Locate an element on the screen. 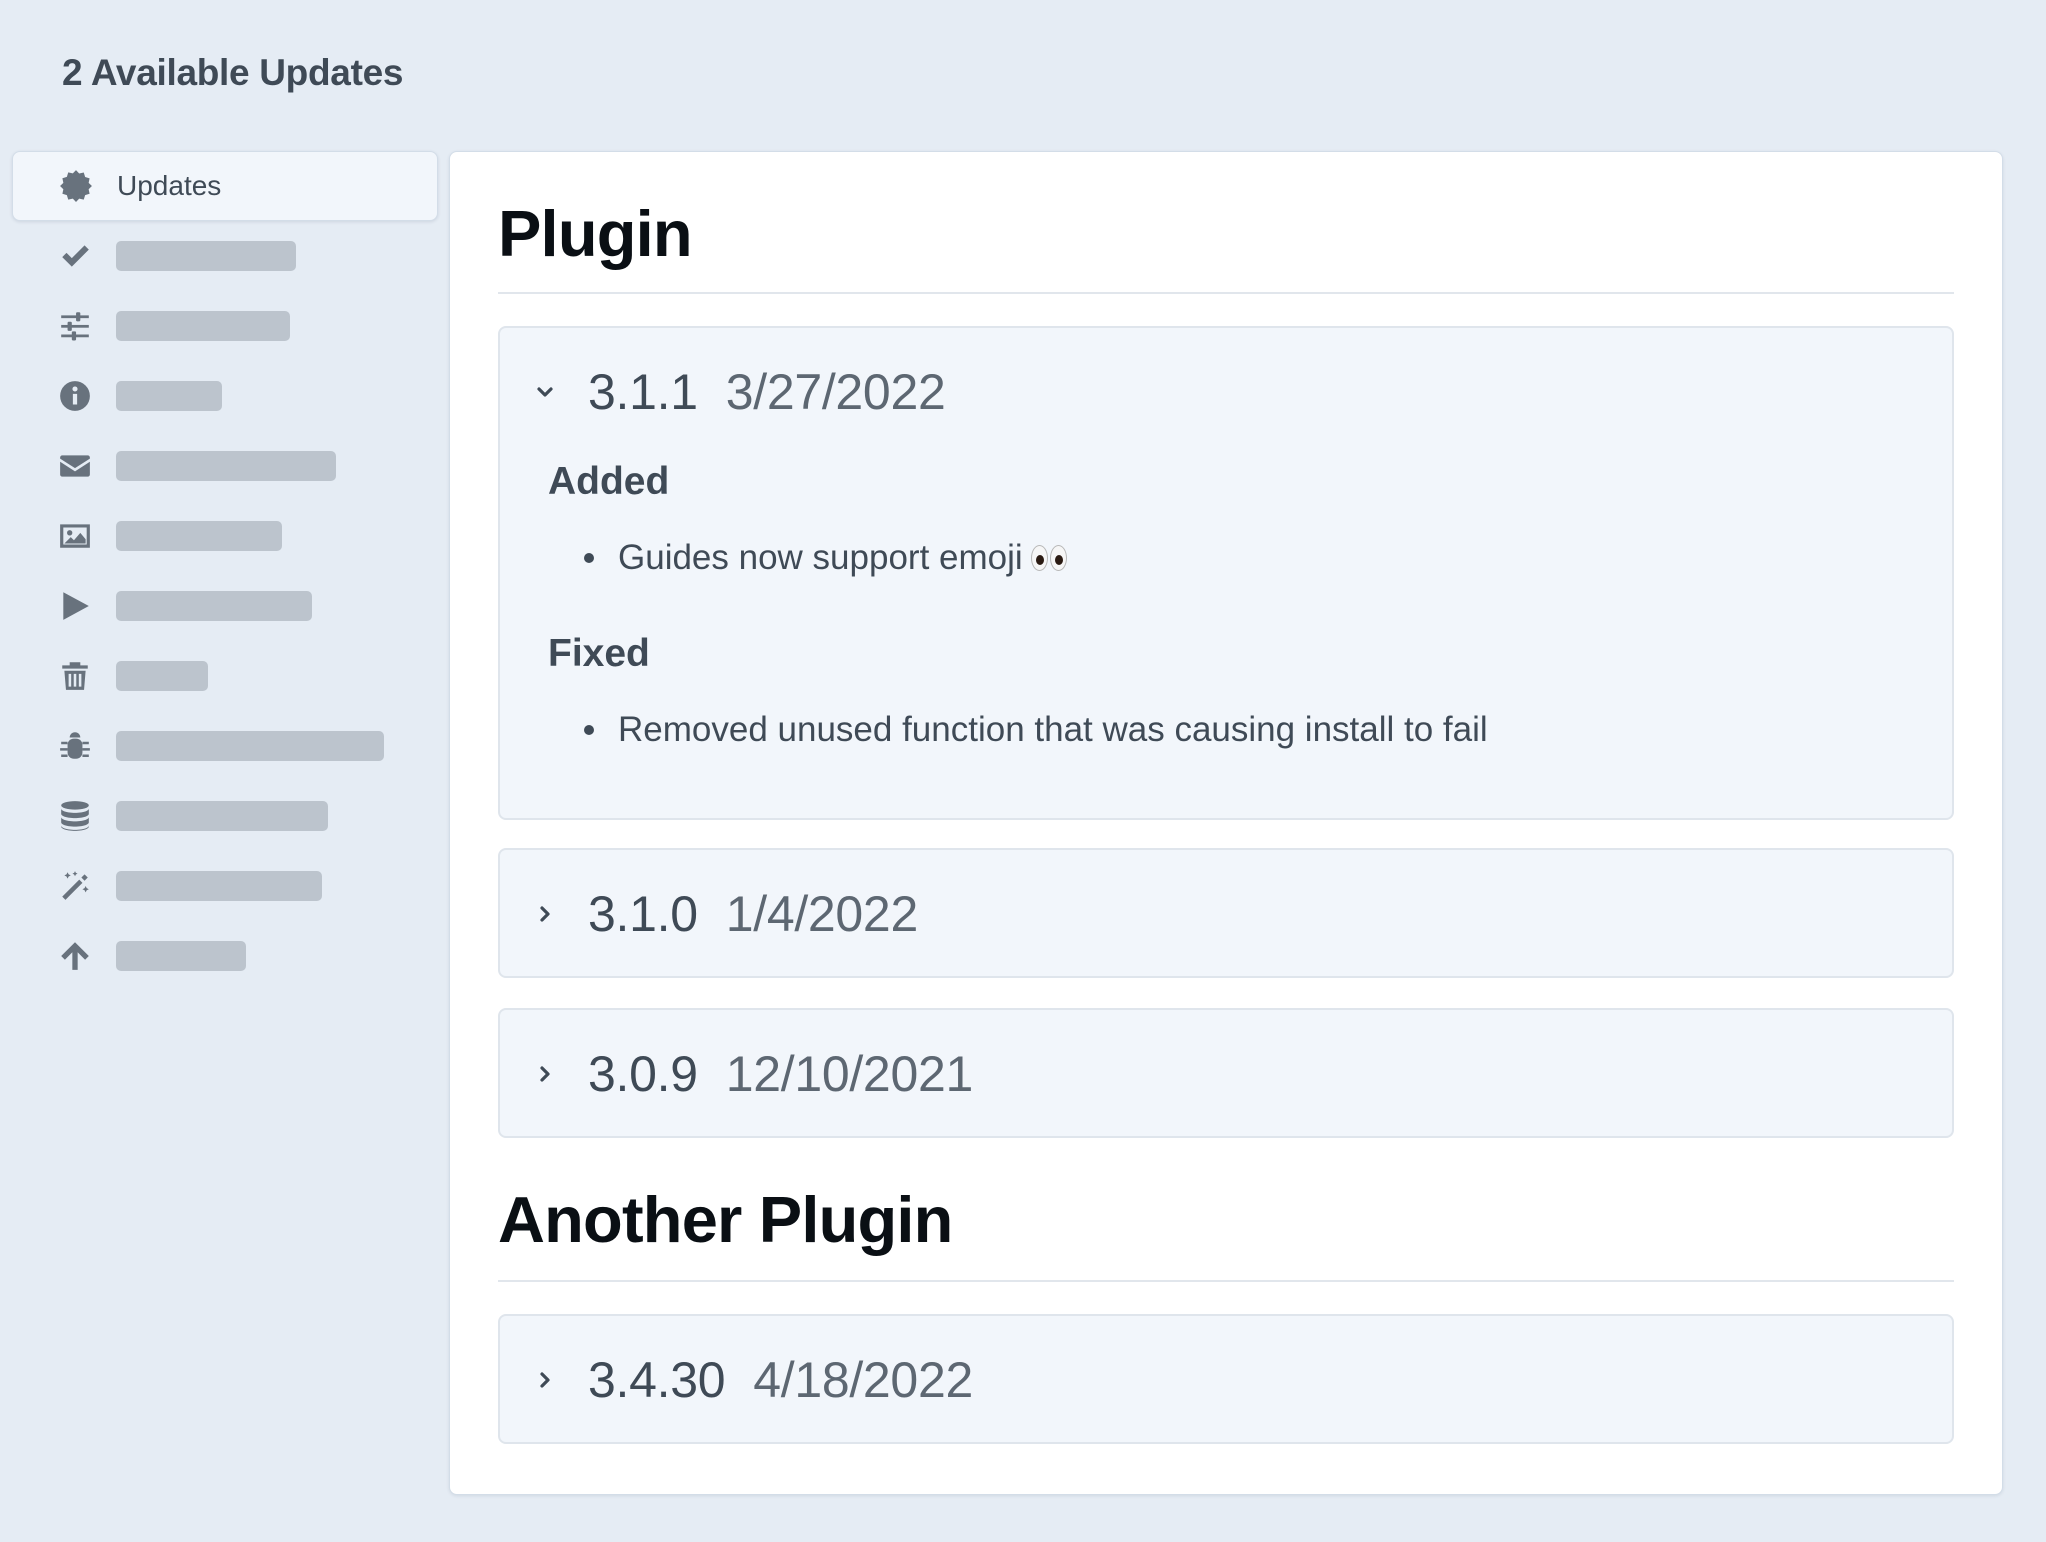 This screenshot has height=1542, width=2046. chevron-down-icon is located at coordinates (545, 392).